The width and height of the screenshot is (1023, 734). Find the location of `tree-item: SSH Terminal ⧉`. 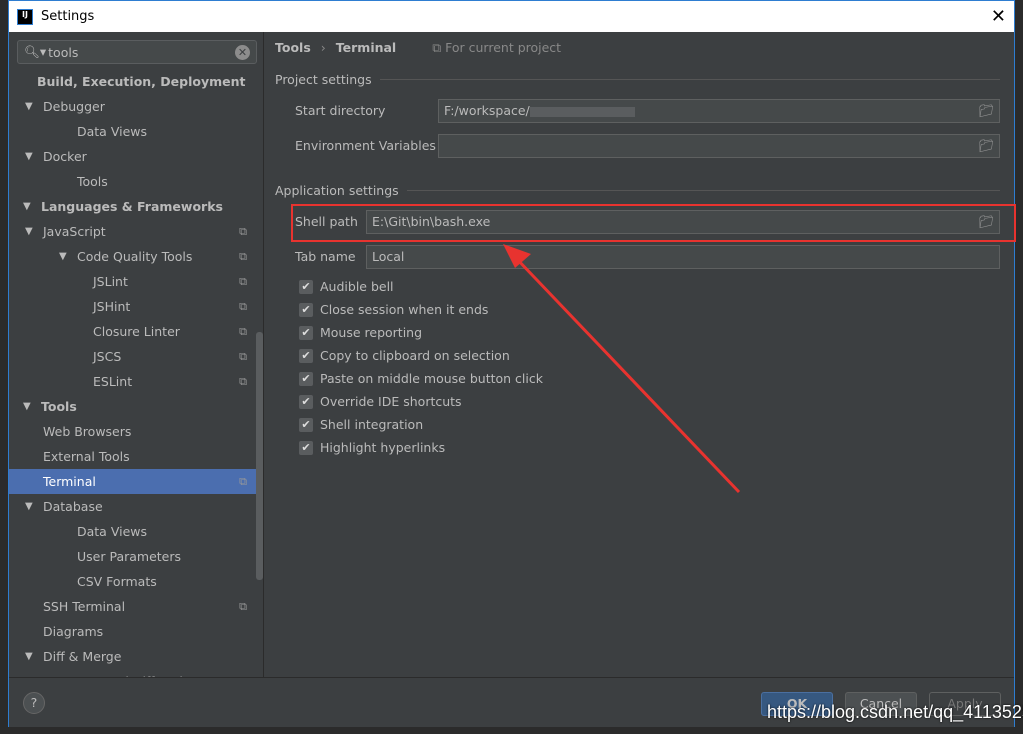

tree-item: SSH Terminal ⧉ is located at coordinates (136, 606).